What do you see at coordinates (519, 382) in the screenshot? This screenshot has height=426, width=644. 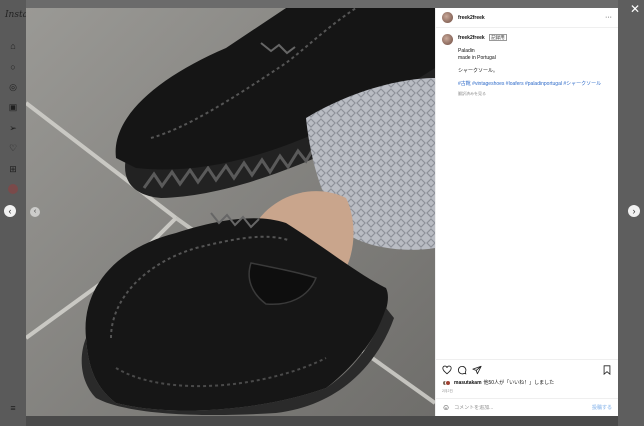 I see `likes-count-text: 他50人が「いいね！」しました` at bounding box center [519, 382].